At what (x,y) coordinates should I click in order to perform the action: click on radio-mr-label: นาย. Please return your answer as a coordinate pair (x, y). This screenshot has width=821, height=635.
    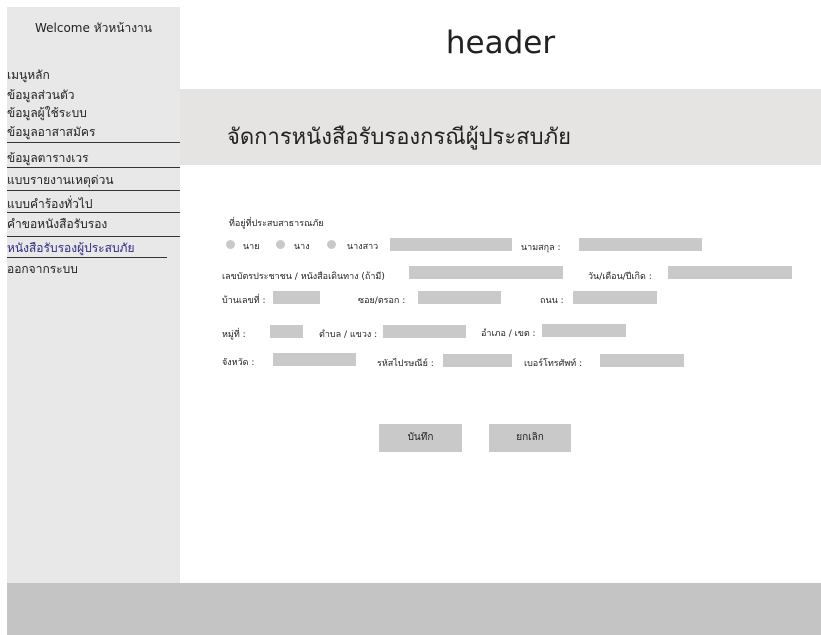
    Looking at the image, I should click on (251, 247).